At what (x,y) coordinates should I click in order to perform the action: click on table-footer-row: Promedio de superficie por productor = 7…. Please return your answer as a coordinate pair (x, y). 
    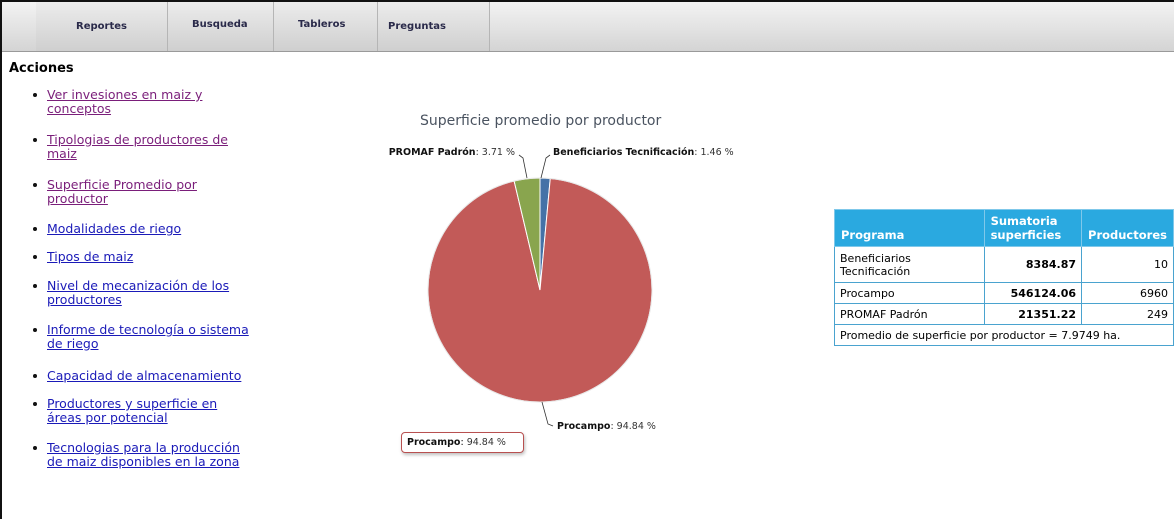
    Looking at the image, I should click on (1004, 335).